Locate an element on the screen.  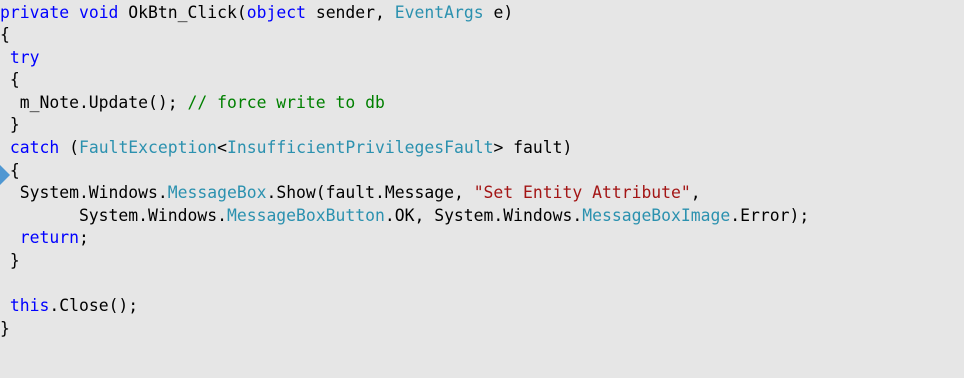
code-line: return; is located at coordinates (44, 238).